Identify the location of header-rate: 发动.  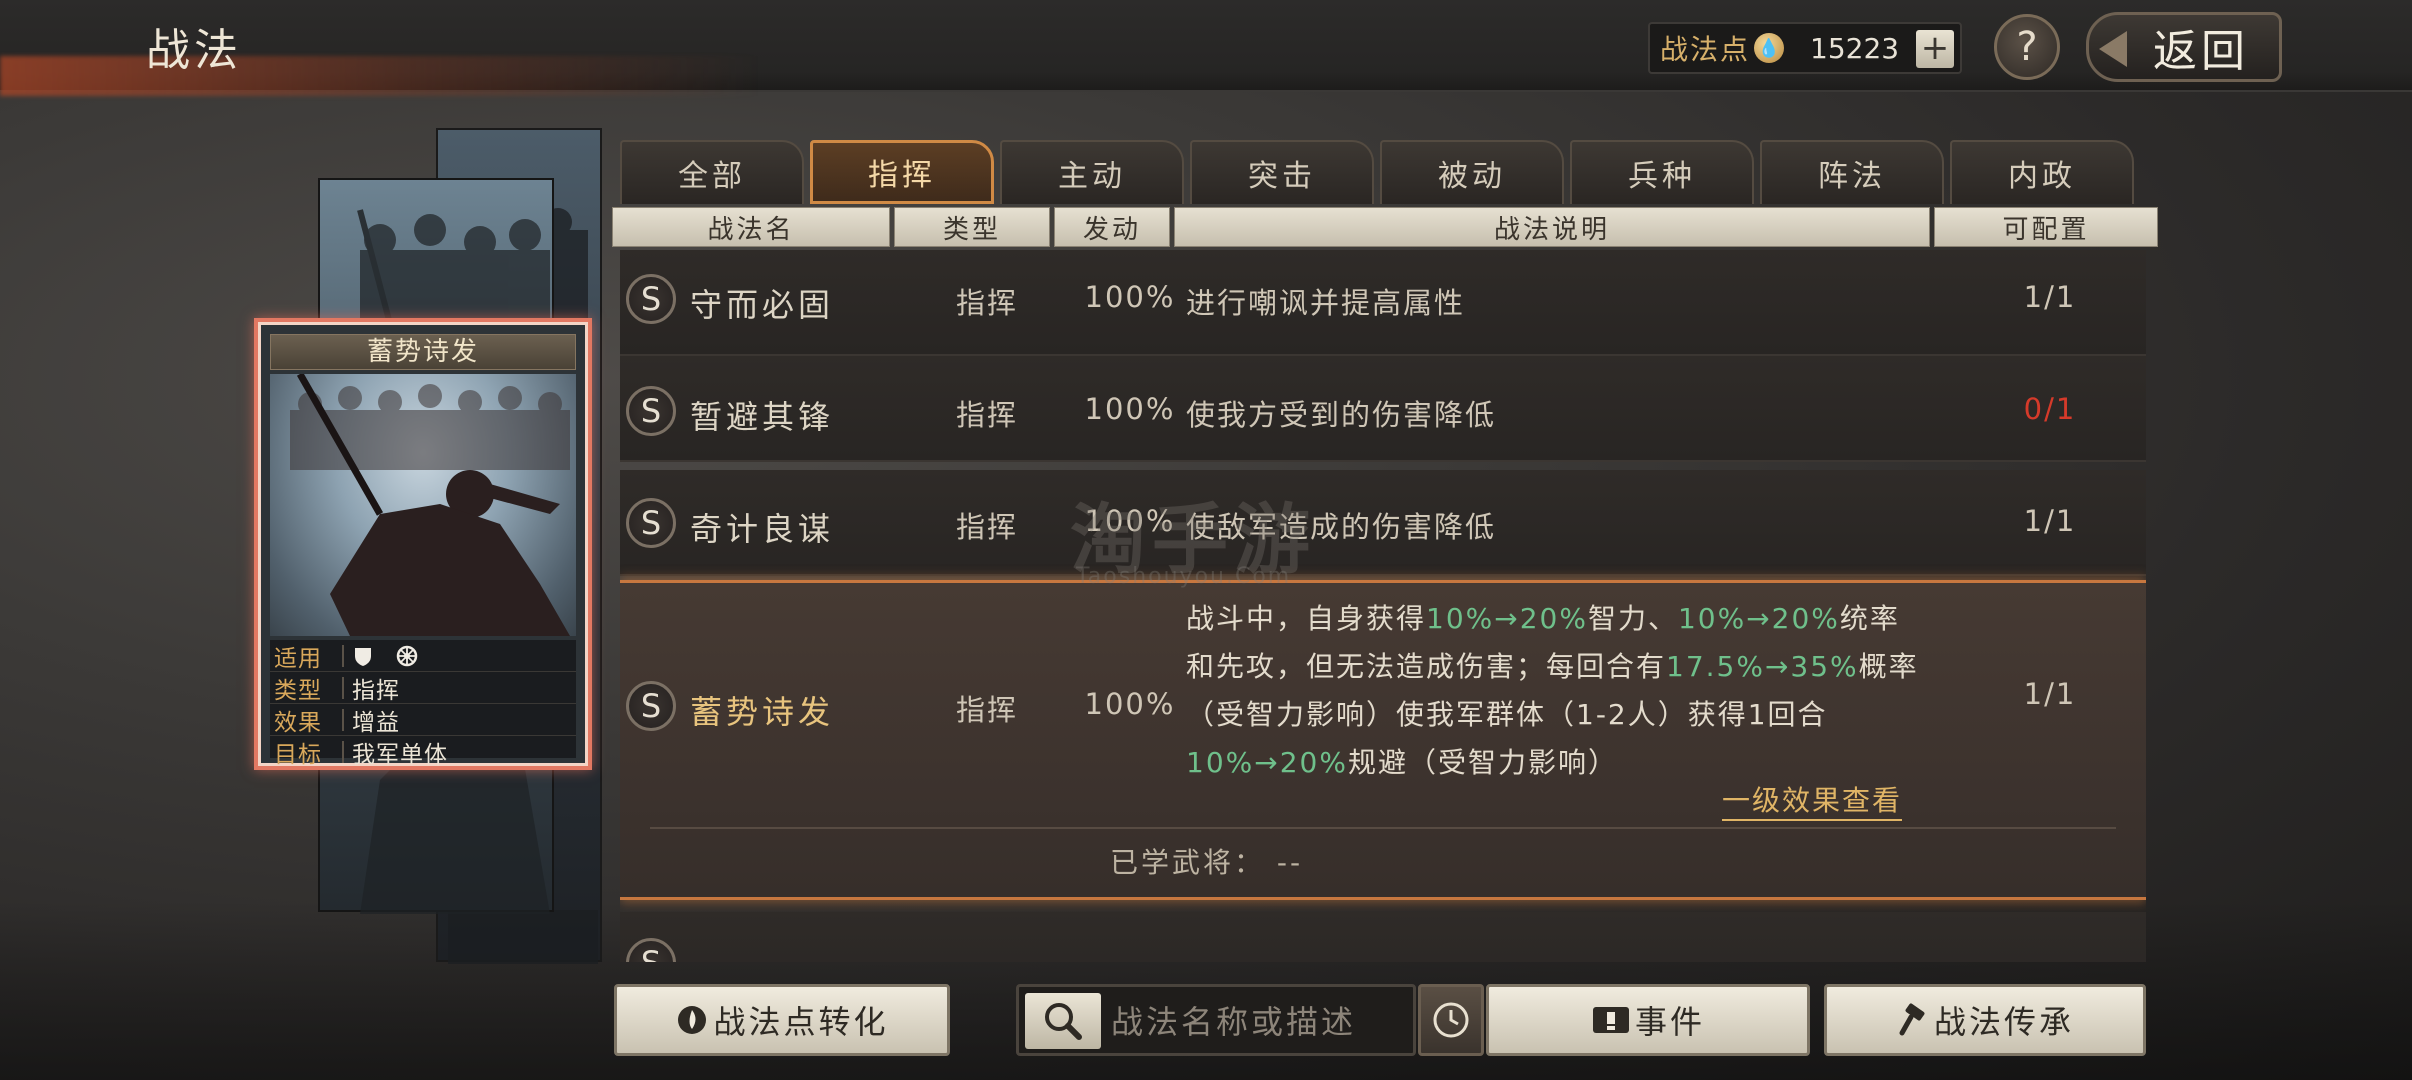
(1112, 227).